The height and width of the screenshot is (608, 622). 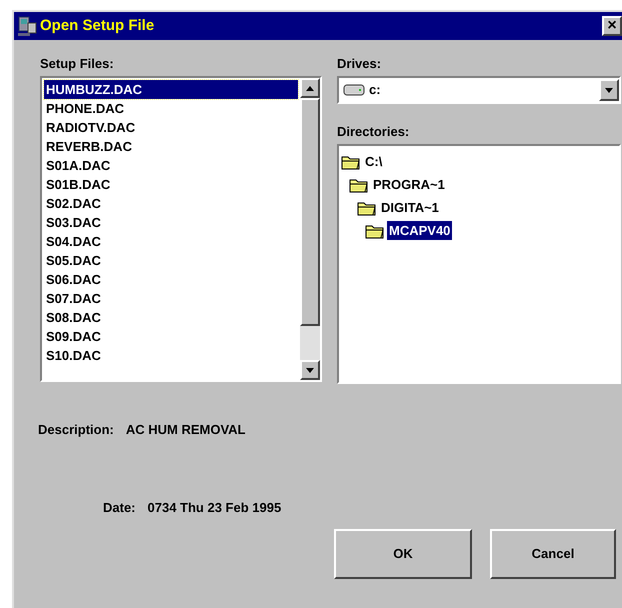 What do you see at coordinates (171, 203) in the screenshot?
I see `file-item: S02.DAC` at bounding box center [171, 203].